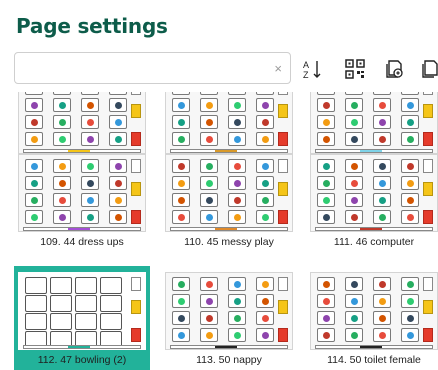 This screenshot has width=438, height=370. Describe the element at coordinates (429, 69) in the screenshot. I see `page-import-icon` at that location.